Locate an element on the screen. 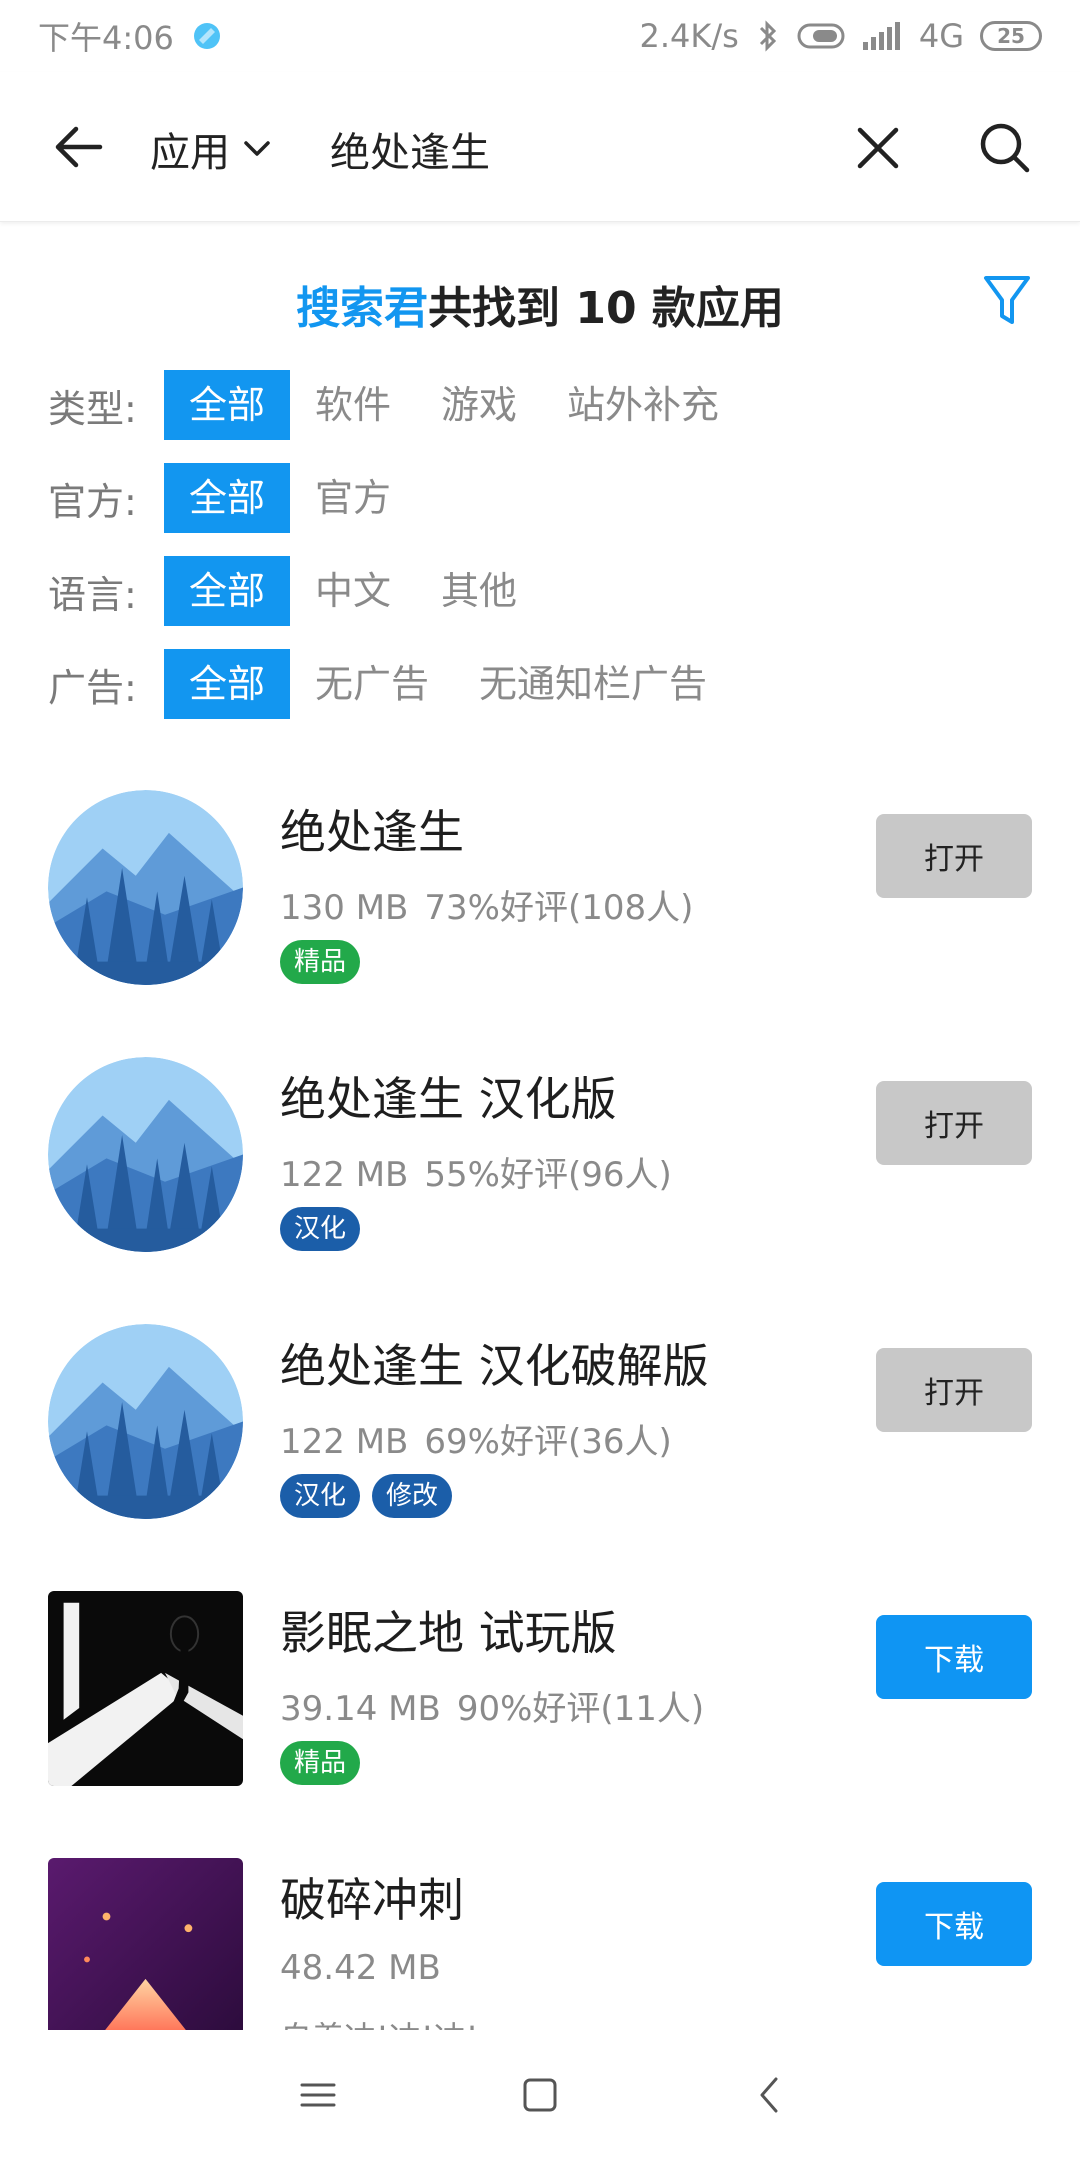 Image resolution: width=1080 pixels, height=2160 pixels. app-meta: 48.42 MB is located at coordinates (360, 1968).